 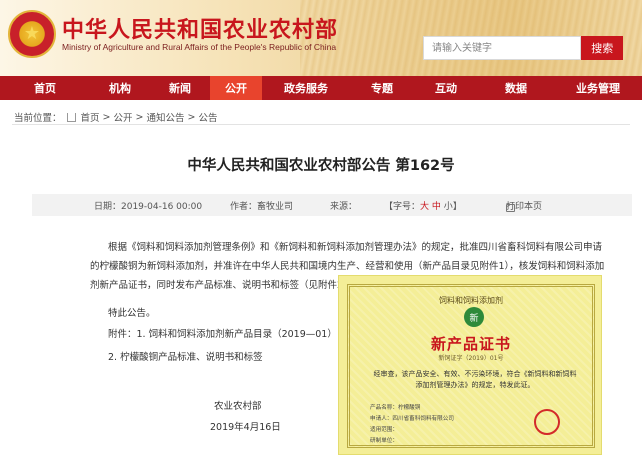 What do you see at coordinates (236, 88) in the screenshot?
I see `nav-item-public: 公开` at bounding box center [236, 88].